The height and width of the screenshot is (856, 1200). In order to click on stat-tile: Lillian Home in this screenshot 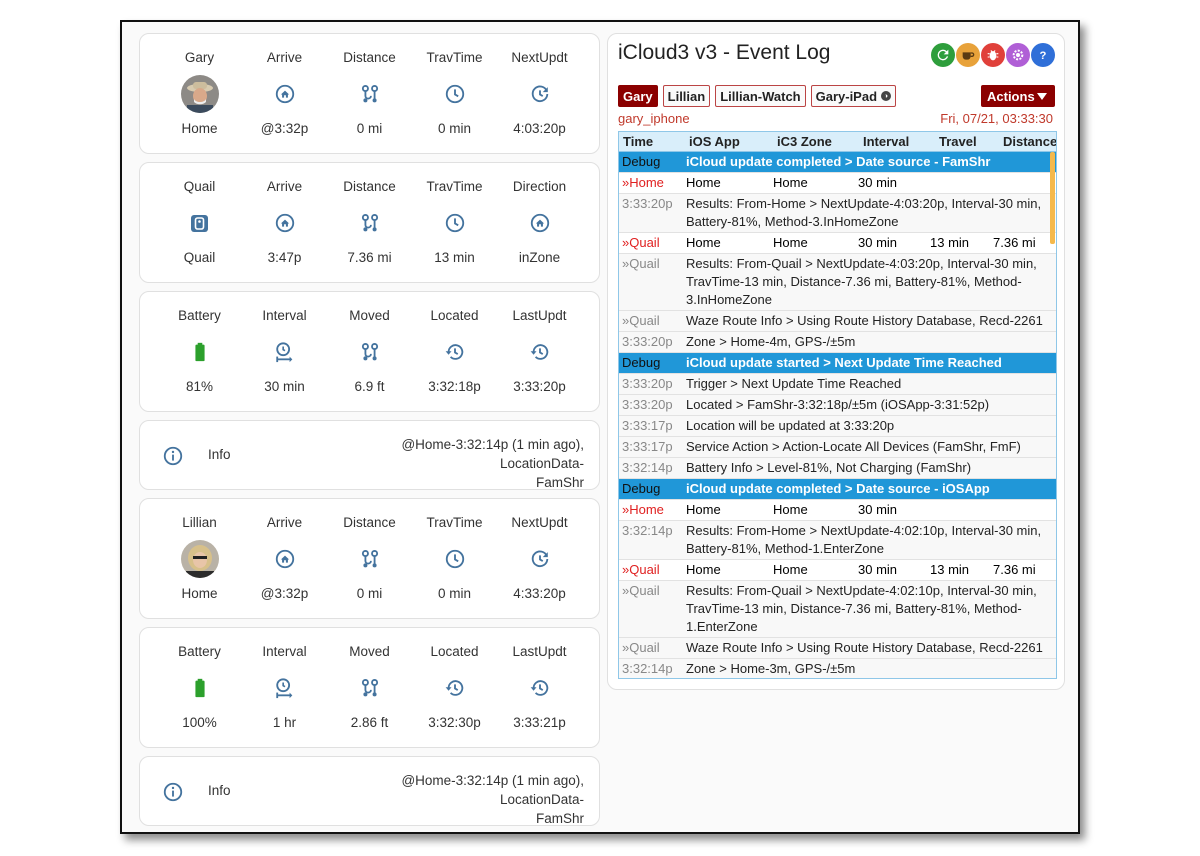, I will do `click(199, 558)`.